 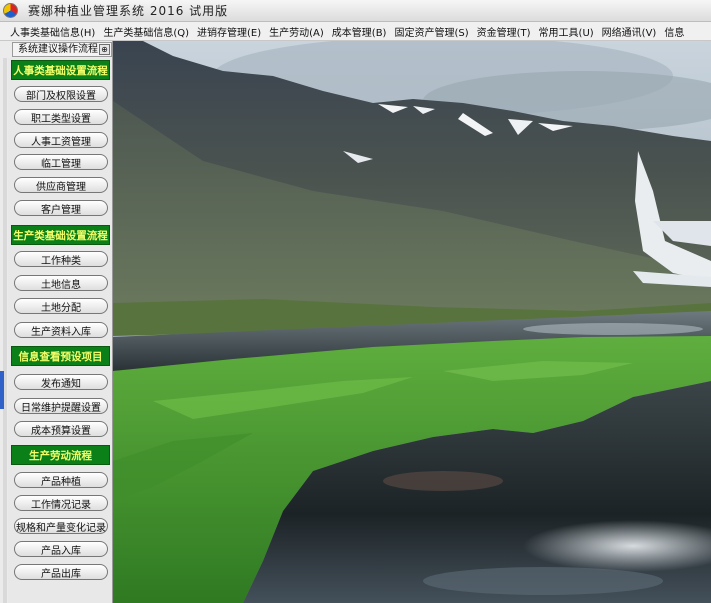 I want to click on title-bar: 赛娜种植业管理系统 2016 试用版, so click(x=355, y=11).